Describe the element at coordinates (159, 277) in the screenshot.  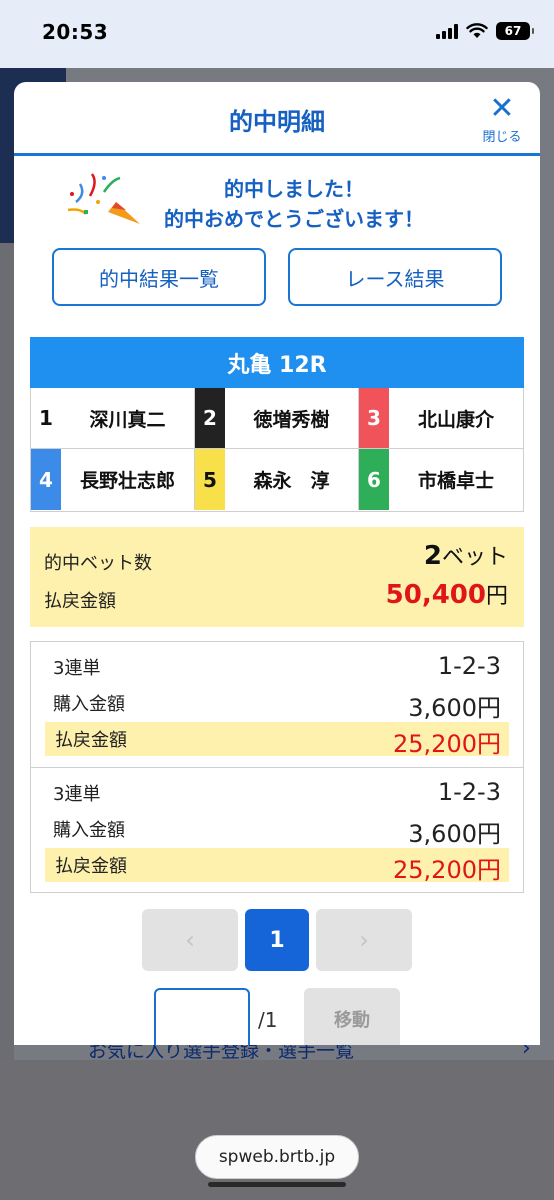
I see `hit-results-list-button: 的中結果一覧` at that location.